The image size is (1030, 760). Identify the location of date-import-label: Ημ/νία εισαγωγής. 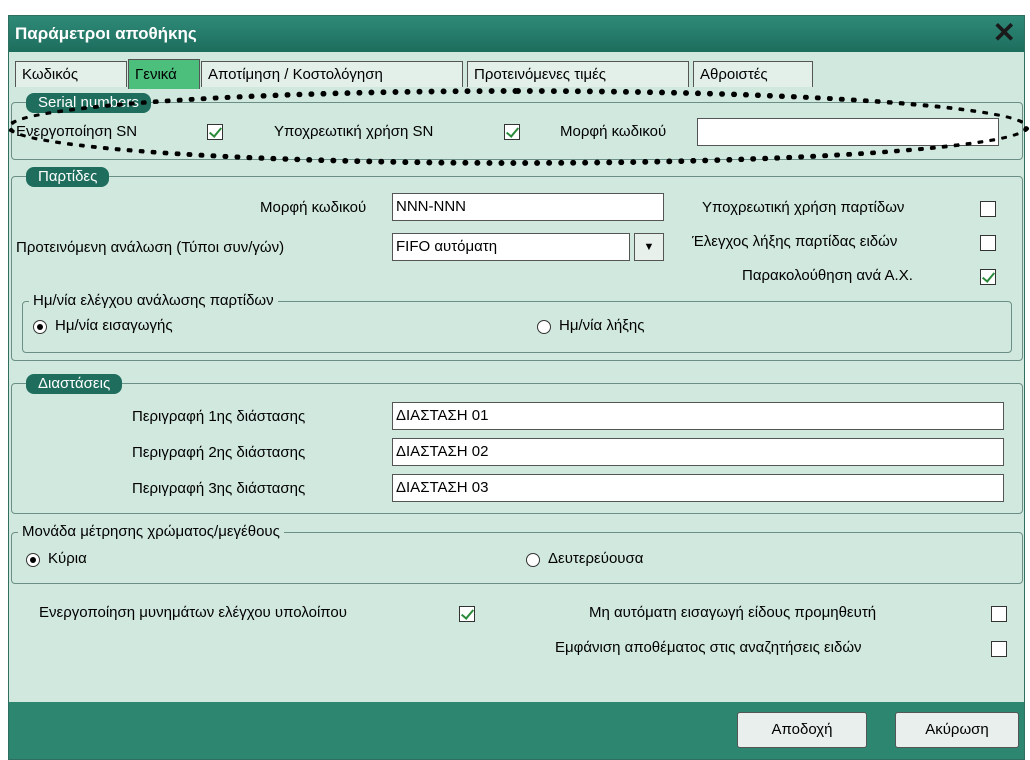
(114, 325).